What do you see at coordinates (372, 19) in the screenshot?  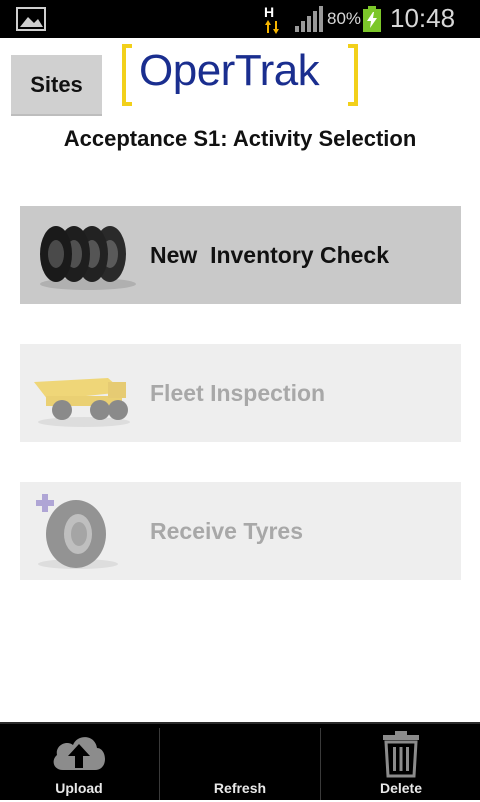 I see `battery-charging-icon` at bounding box center [372, 19].